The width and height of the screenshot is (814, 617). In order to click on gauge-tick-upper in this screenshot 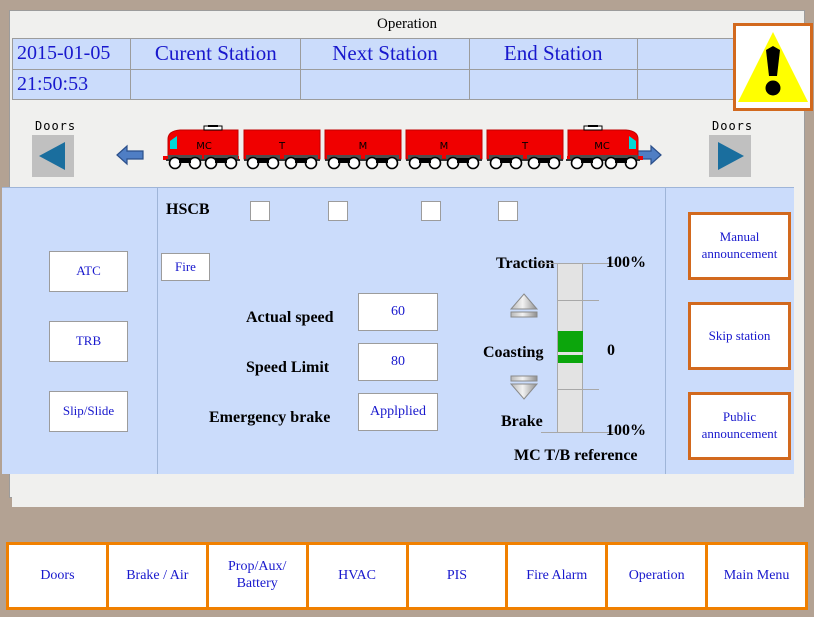, I will do `click(578, 300)`.